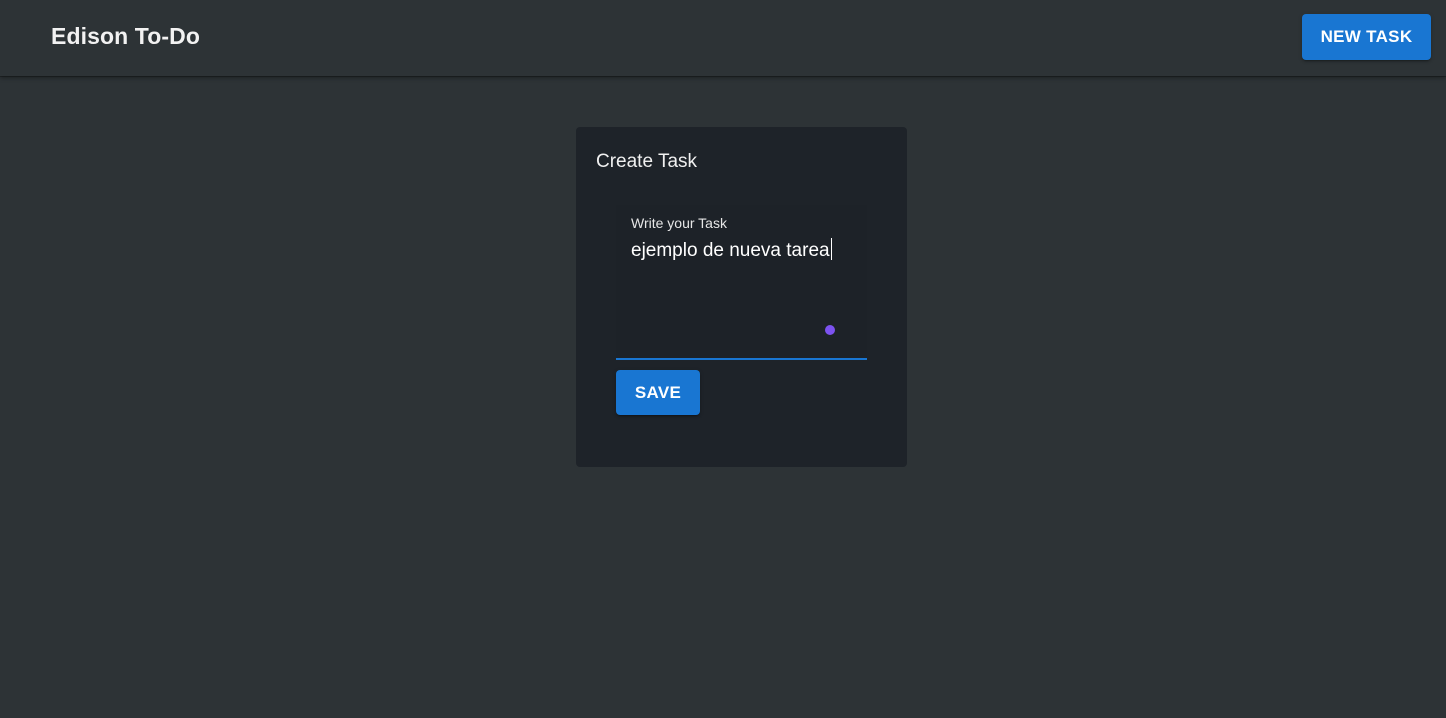  I want to click on task-textarea: Write your Task ejemplo de nueva tarea, so click(741, 282).